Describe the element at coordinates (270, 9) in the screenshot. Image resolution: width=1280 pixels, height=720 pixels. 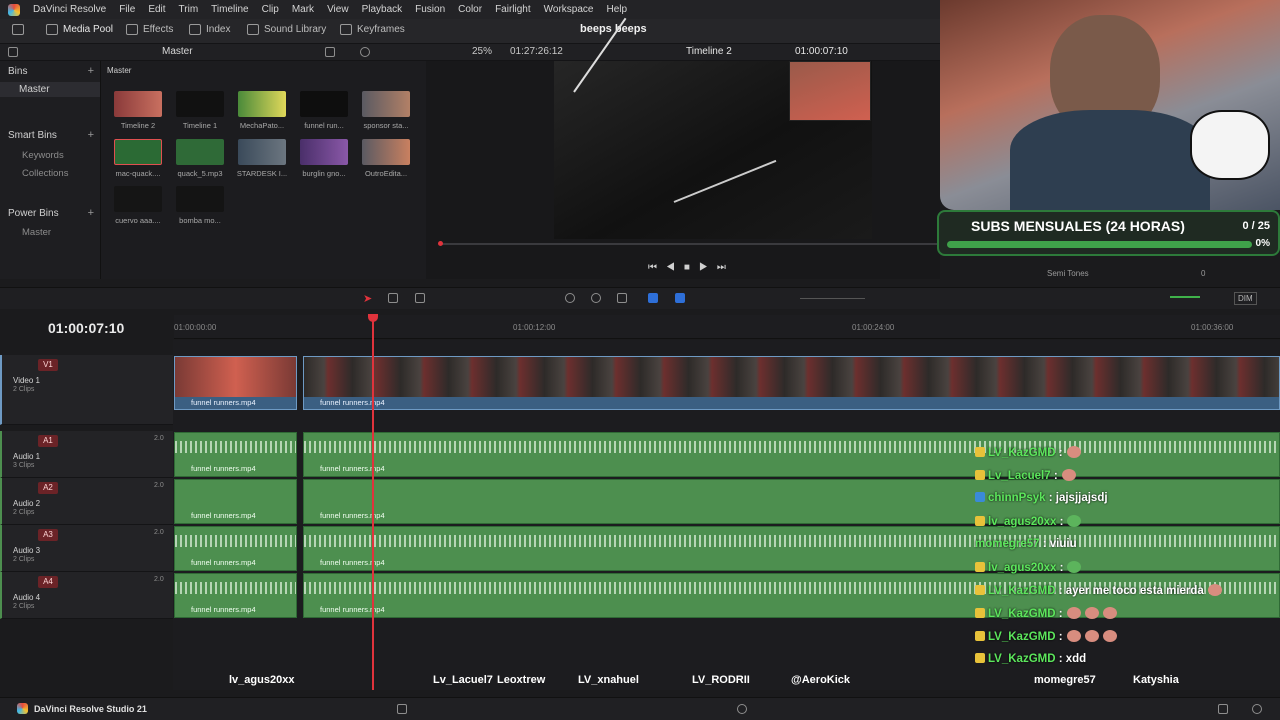
I see `menu-clip: Clip` at that location.